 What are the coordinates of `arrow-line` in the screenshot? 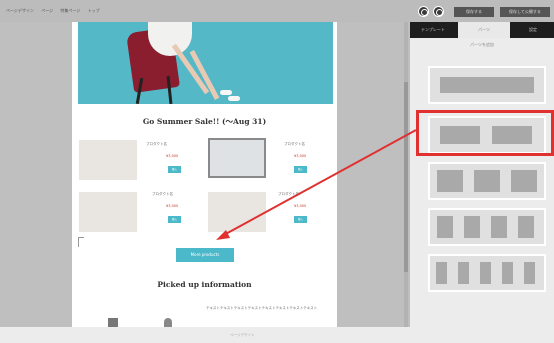 It's located at (319, 183).